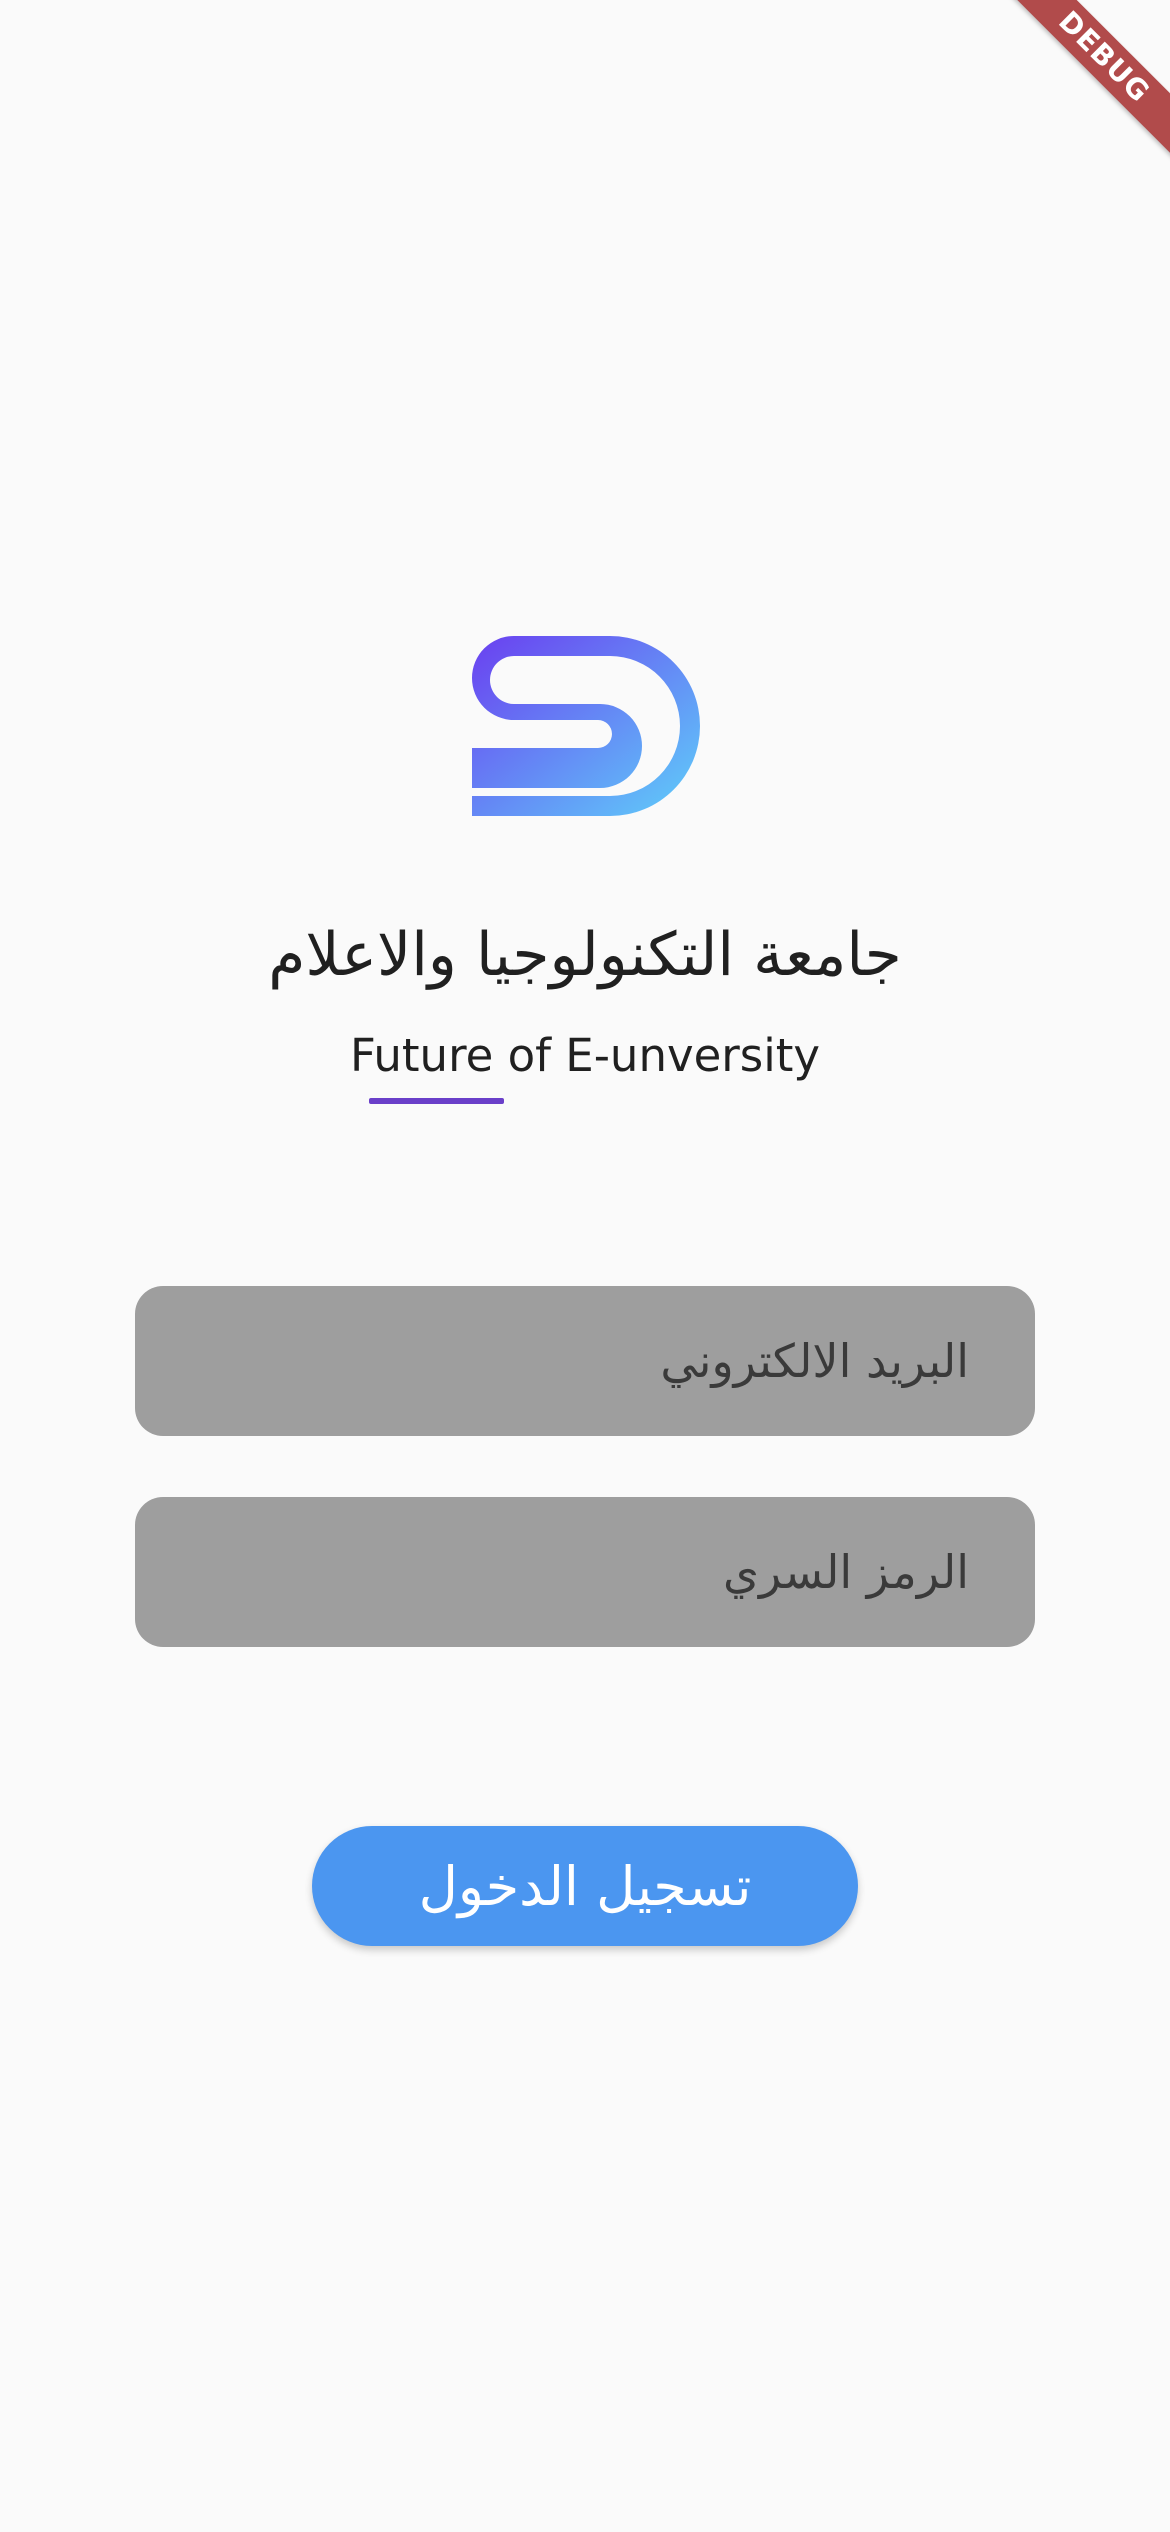 This screenshot has width=1170, height=2532. I want to click on s-d-logo-icon, so click(586, 726).